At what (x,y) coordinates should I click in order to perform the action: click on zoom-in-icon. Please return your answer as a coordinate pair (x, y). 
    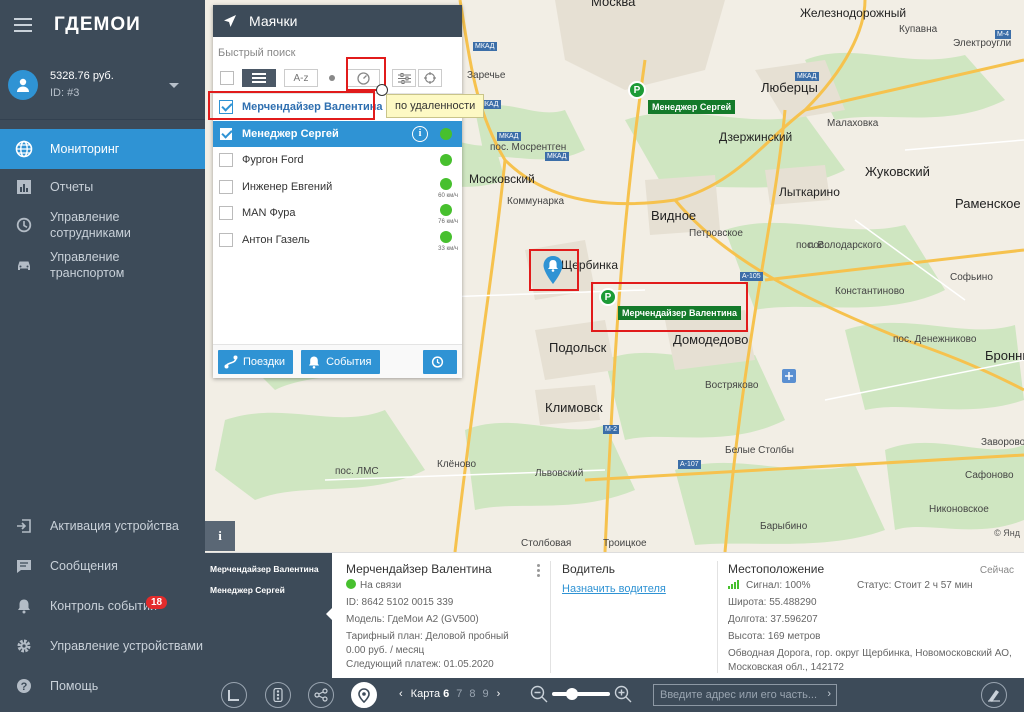
    Looking at the image, I should click on (623, 694).